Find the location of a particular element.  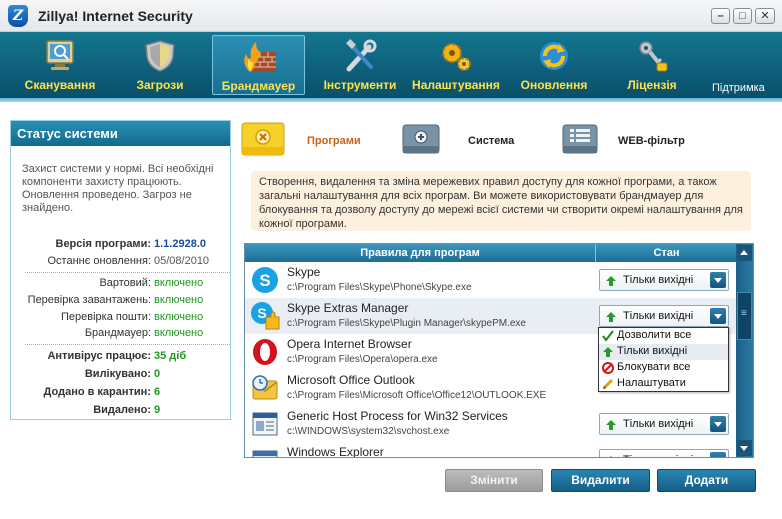

shield-icon is located at coordinates (160, 56).